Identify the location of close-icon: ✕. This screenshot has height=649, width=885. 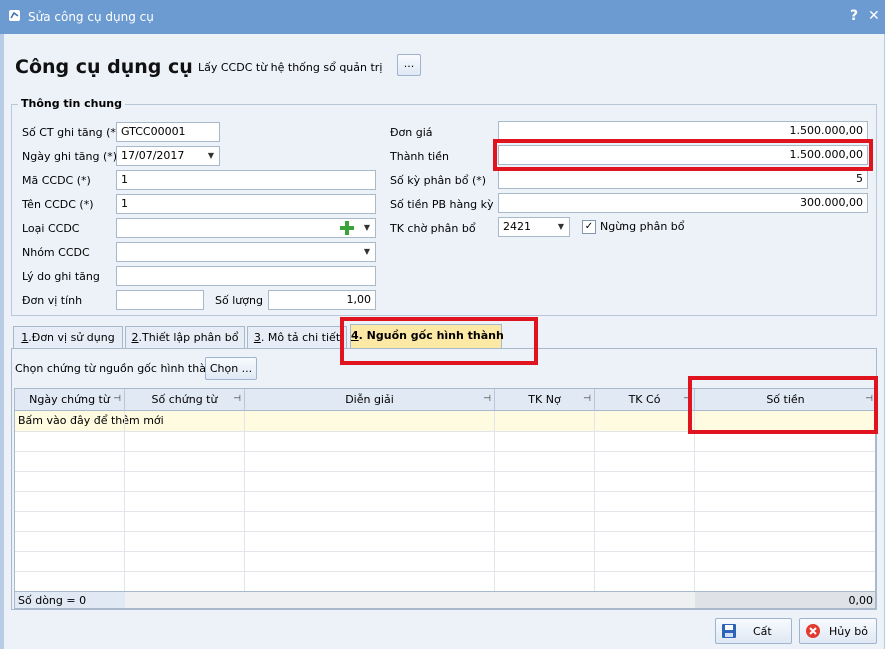
(874, 16).